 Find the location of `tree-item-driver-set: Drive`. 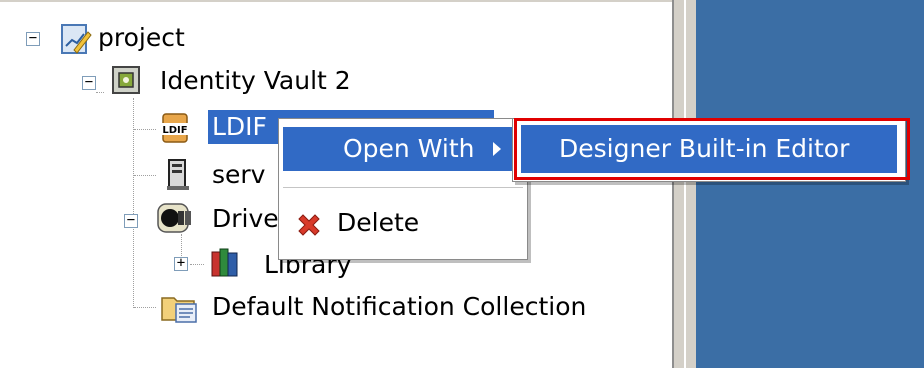

tree-item-driver-set: Drive is located at coordinates (245, 219).